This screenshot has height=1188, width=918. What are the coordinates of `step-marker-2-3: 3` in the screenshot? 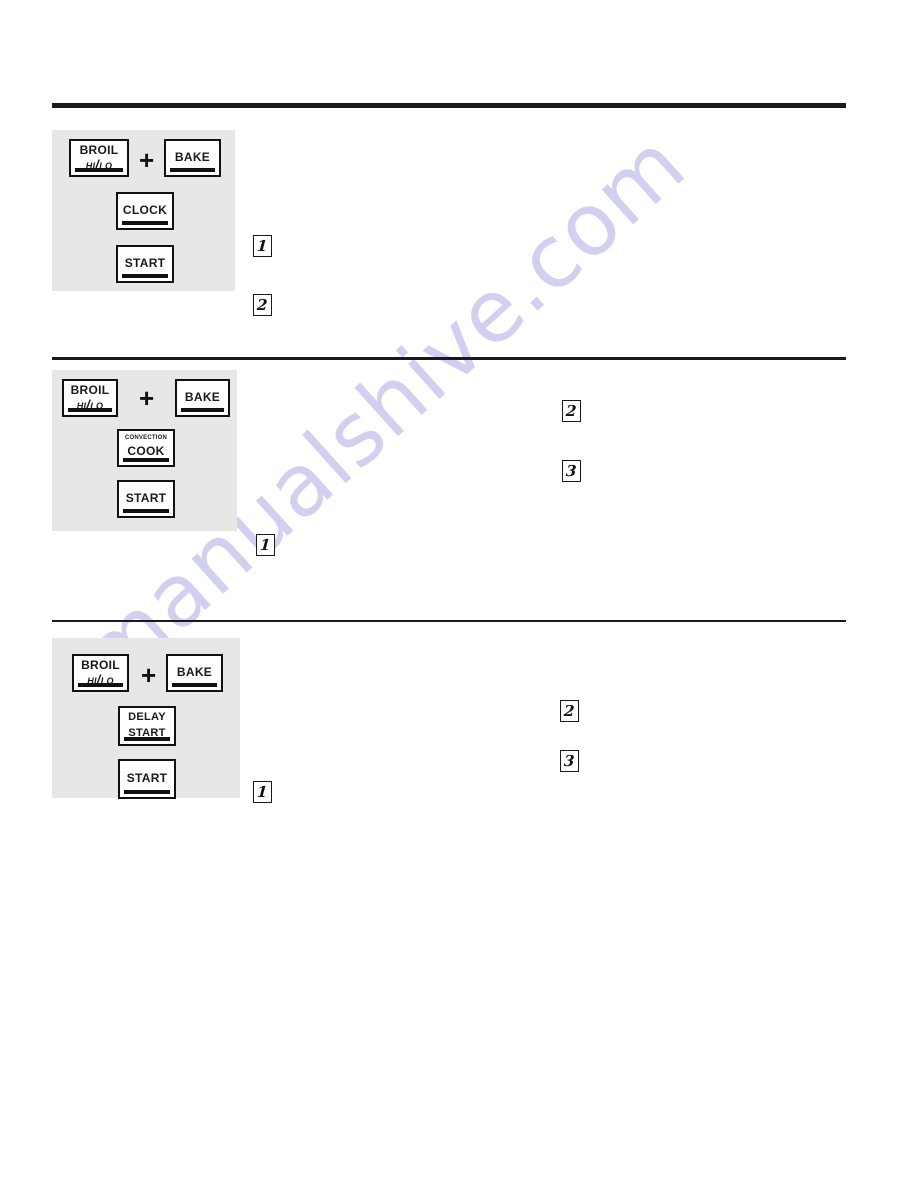 It's located at (571, 471).